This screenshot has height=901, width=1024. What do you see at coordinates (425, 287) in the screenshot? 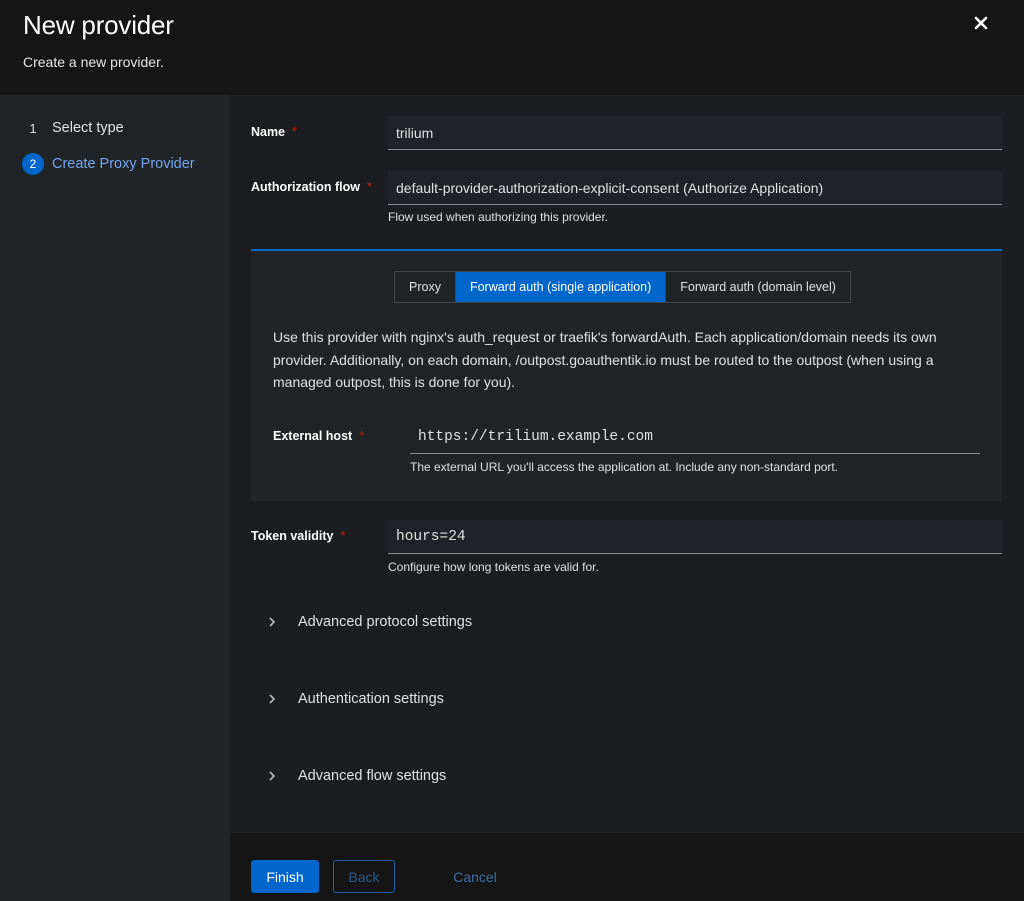
I see `toggle-proxy: Proxy` at bounding box center [425, 287].